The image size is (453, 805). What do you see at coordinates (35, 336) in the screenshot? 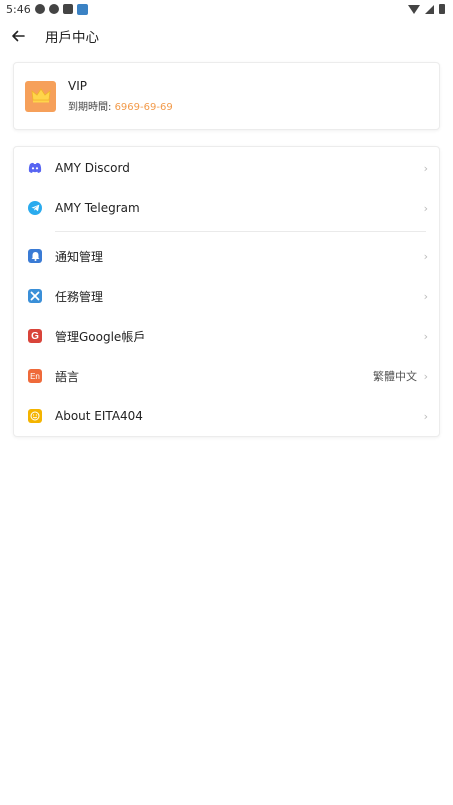
I see `google-icon: G` at bounding box center [35, 336].